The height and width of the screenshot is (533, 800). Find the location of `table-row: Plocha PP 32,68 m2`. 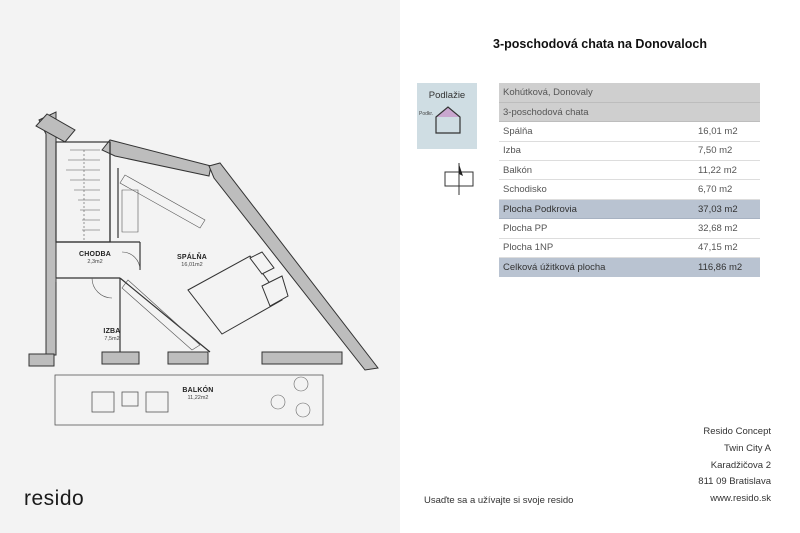

table-row: Plocha PP 32,68 m2 is located at coordinates (629, 228).